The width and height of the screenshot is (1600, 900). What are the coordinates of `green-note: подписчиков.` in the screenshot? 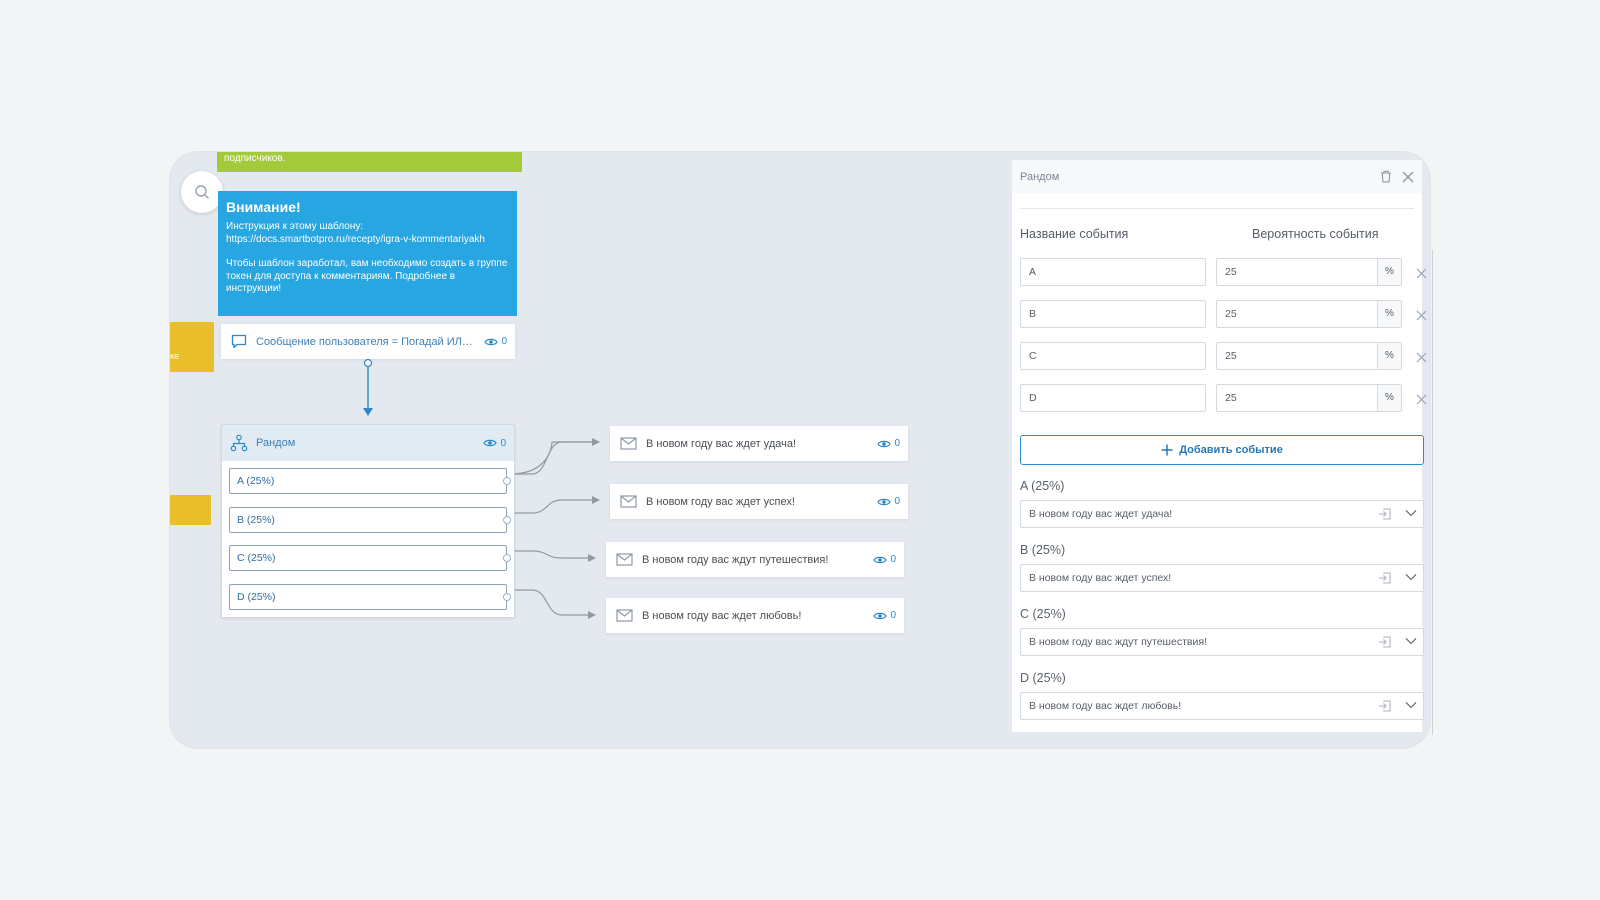 It's located at (369, 162).